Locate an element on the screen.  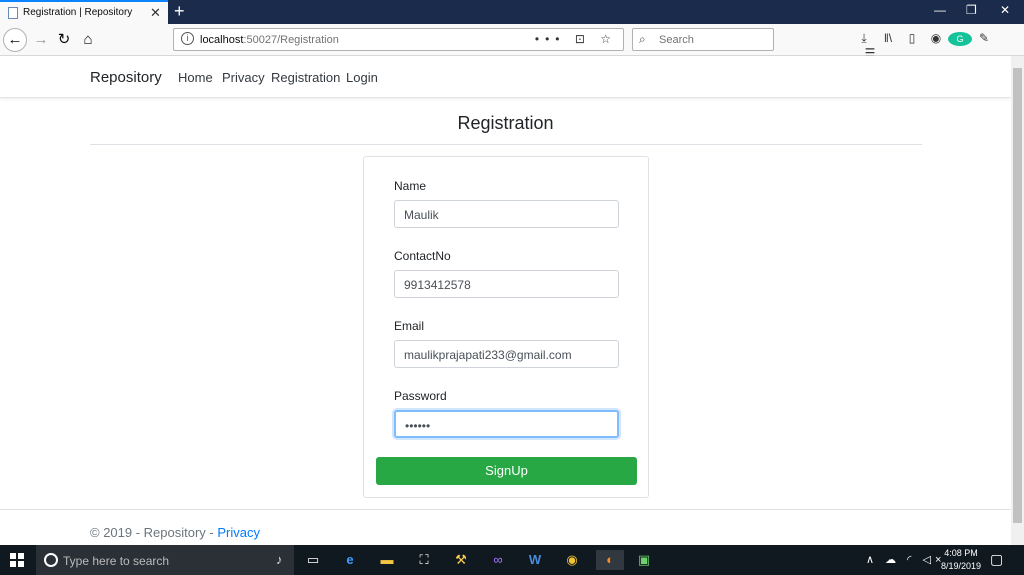
back-icon: ← is located at coordinates (15, 40).